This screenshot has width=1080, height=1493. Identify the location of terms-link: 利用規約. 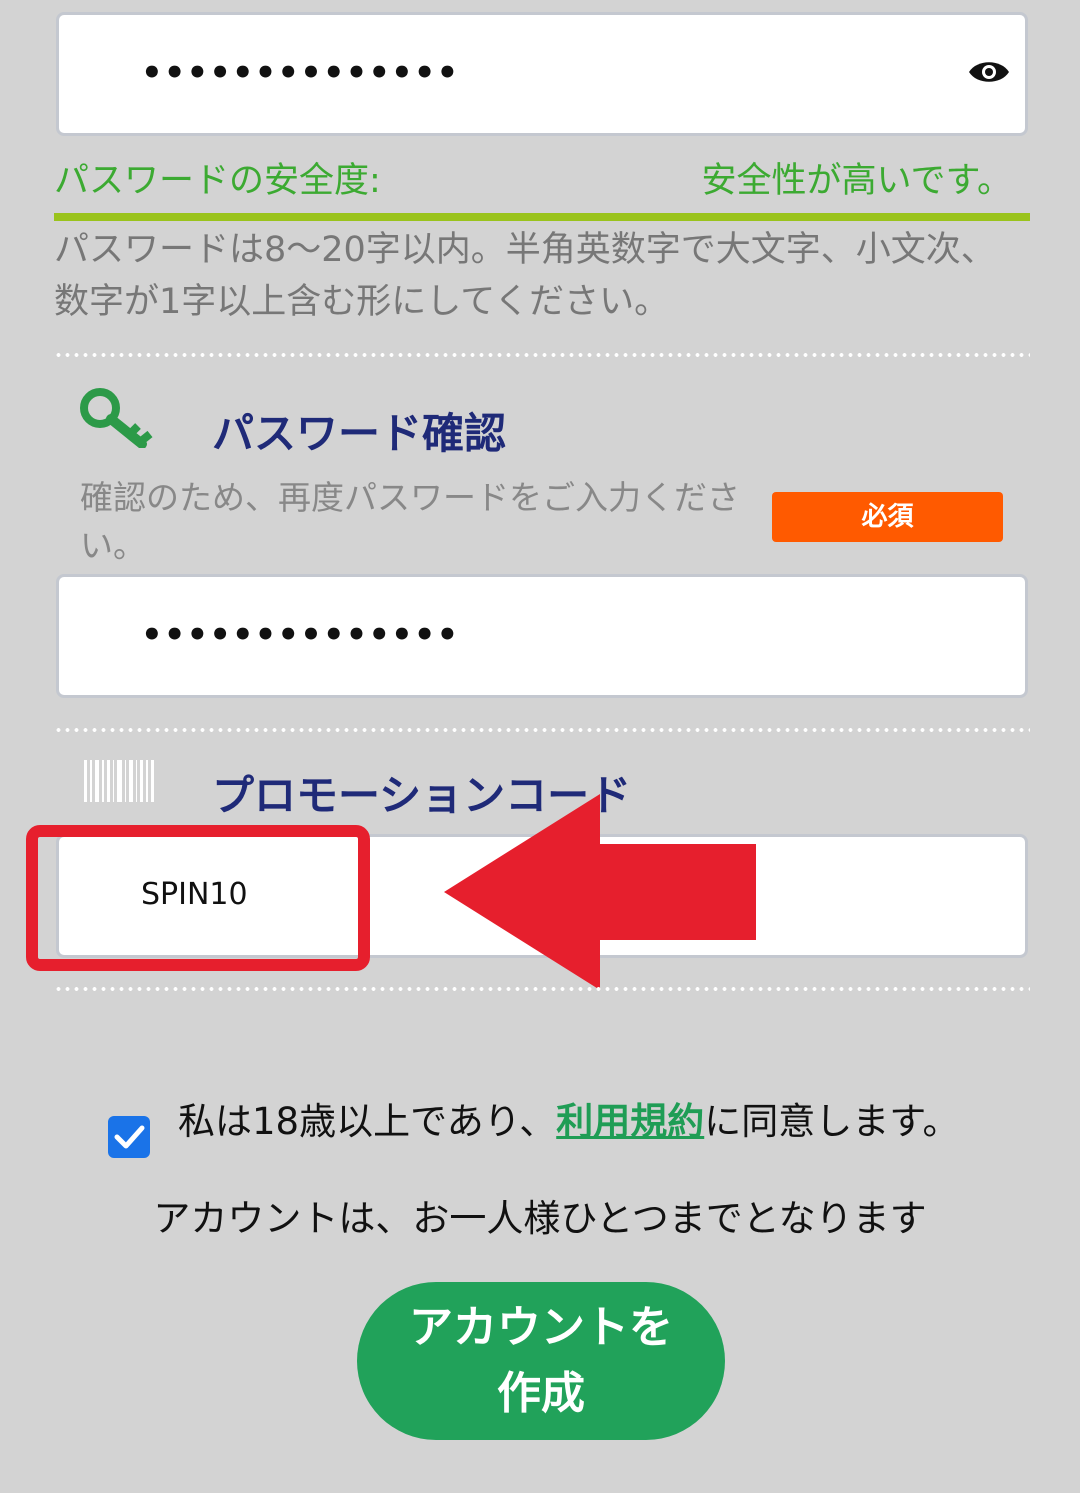
(630, 1121).